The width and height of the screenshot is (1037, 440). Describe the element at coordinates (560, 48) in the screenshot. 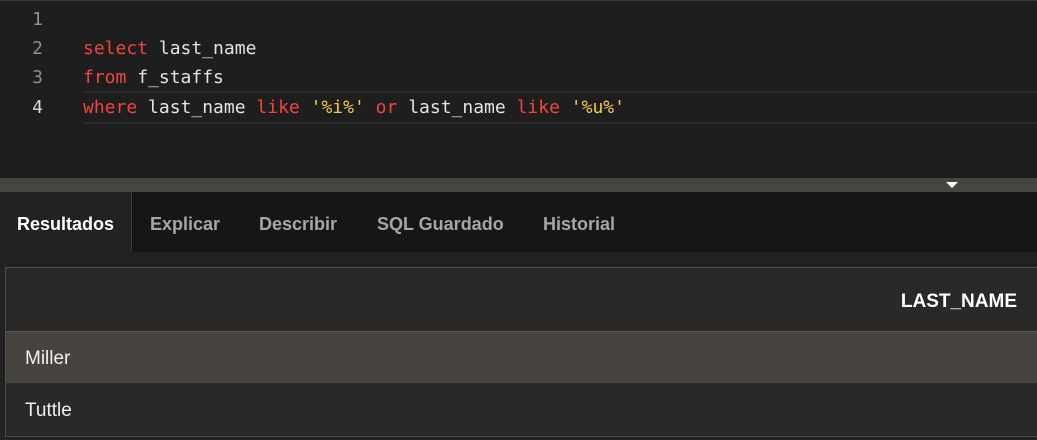

I see `line-code: select last_name` at that location.